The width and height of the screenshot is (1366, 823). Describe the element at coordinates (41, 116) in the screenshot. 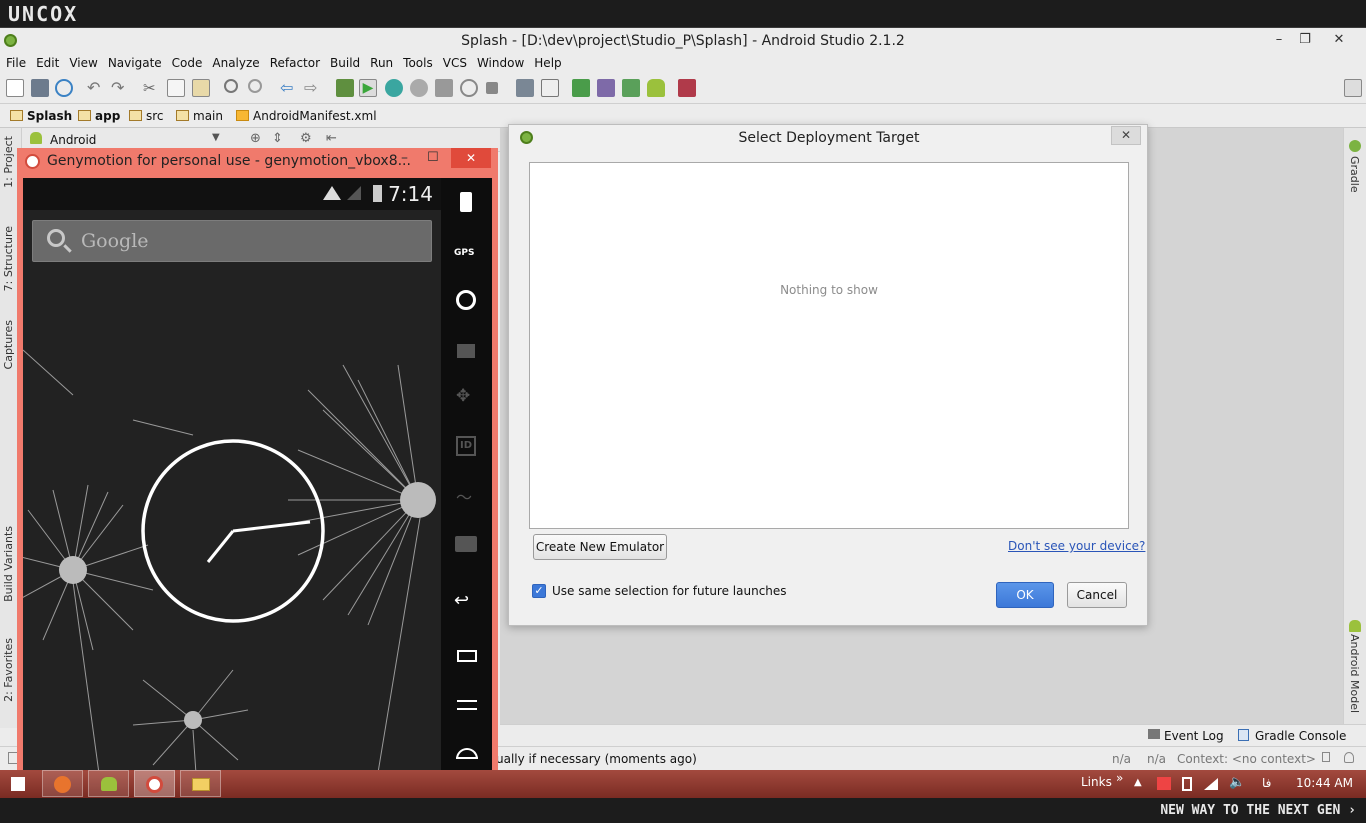

I see `crumb-splash: Splash` at that location.